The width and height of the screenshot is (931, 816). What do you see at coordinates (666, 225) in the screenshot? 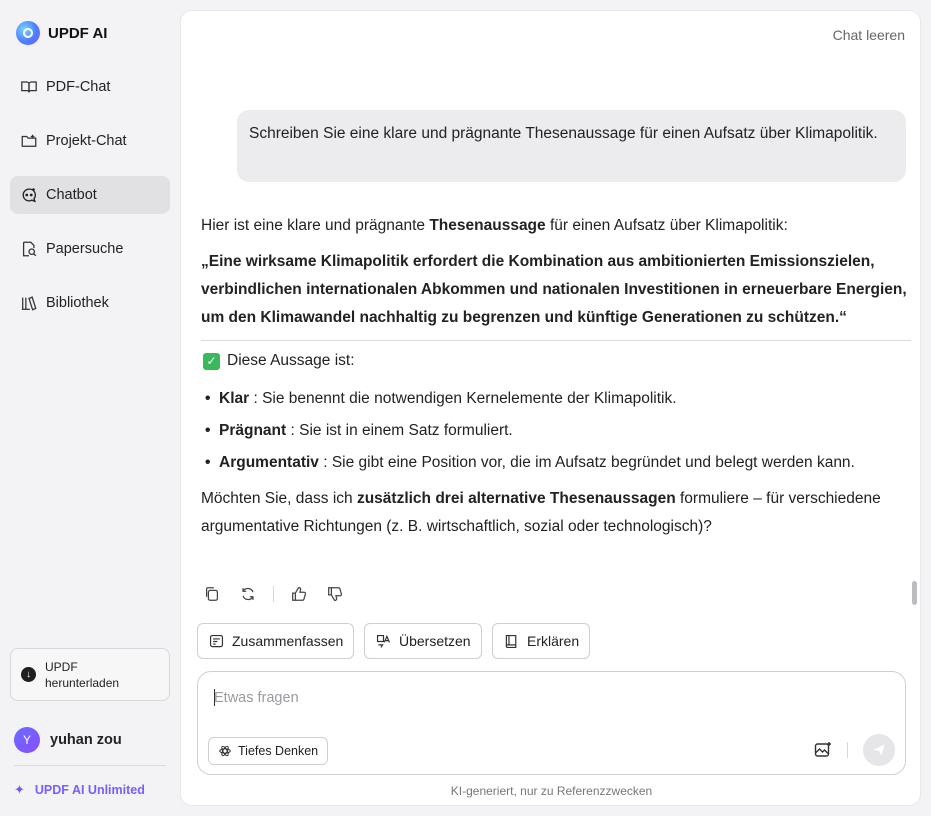
I see `answer-intro-text-end: für einen Aufsatz über Klimapolitik:` at bounding box center [666, 225].